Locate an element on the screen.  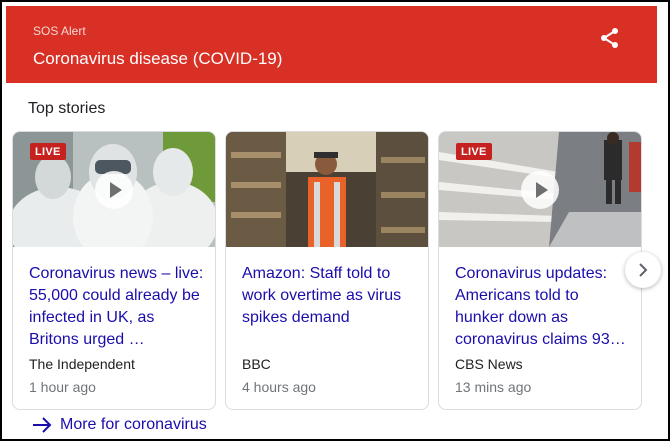
story-source: BBC is located at coordinates (256, 364).